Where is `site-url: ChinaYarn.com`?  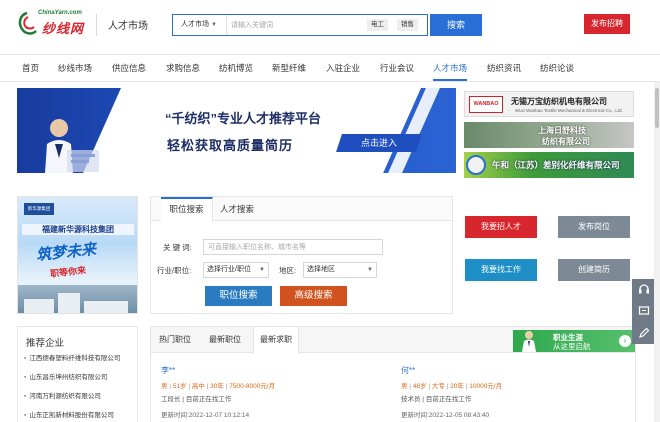 site-url: ChinaYarn.com is located at coordinates (60, 13).